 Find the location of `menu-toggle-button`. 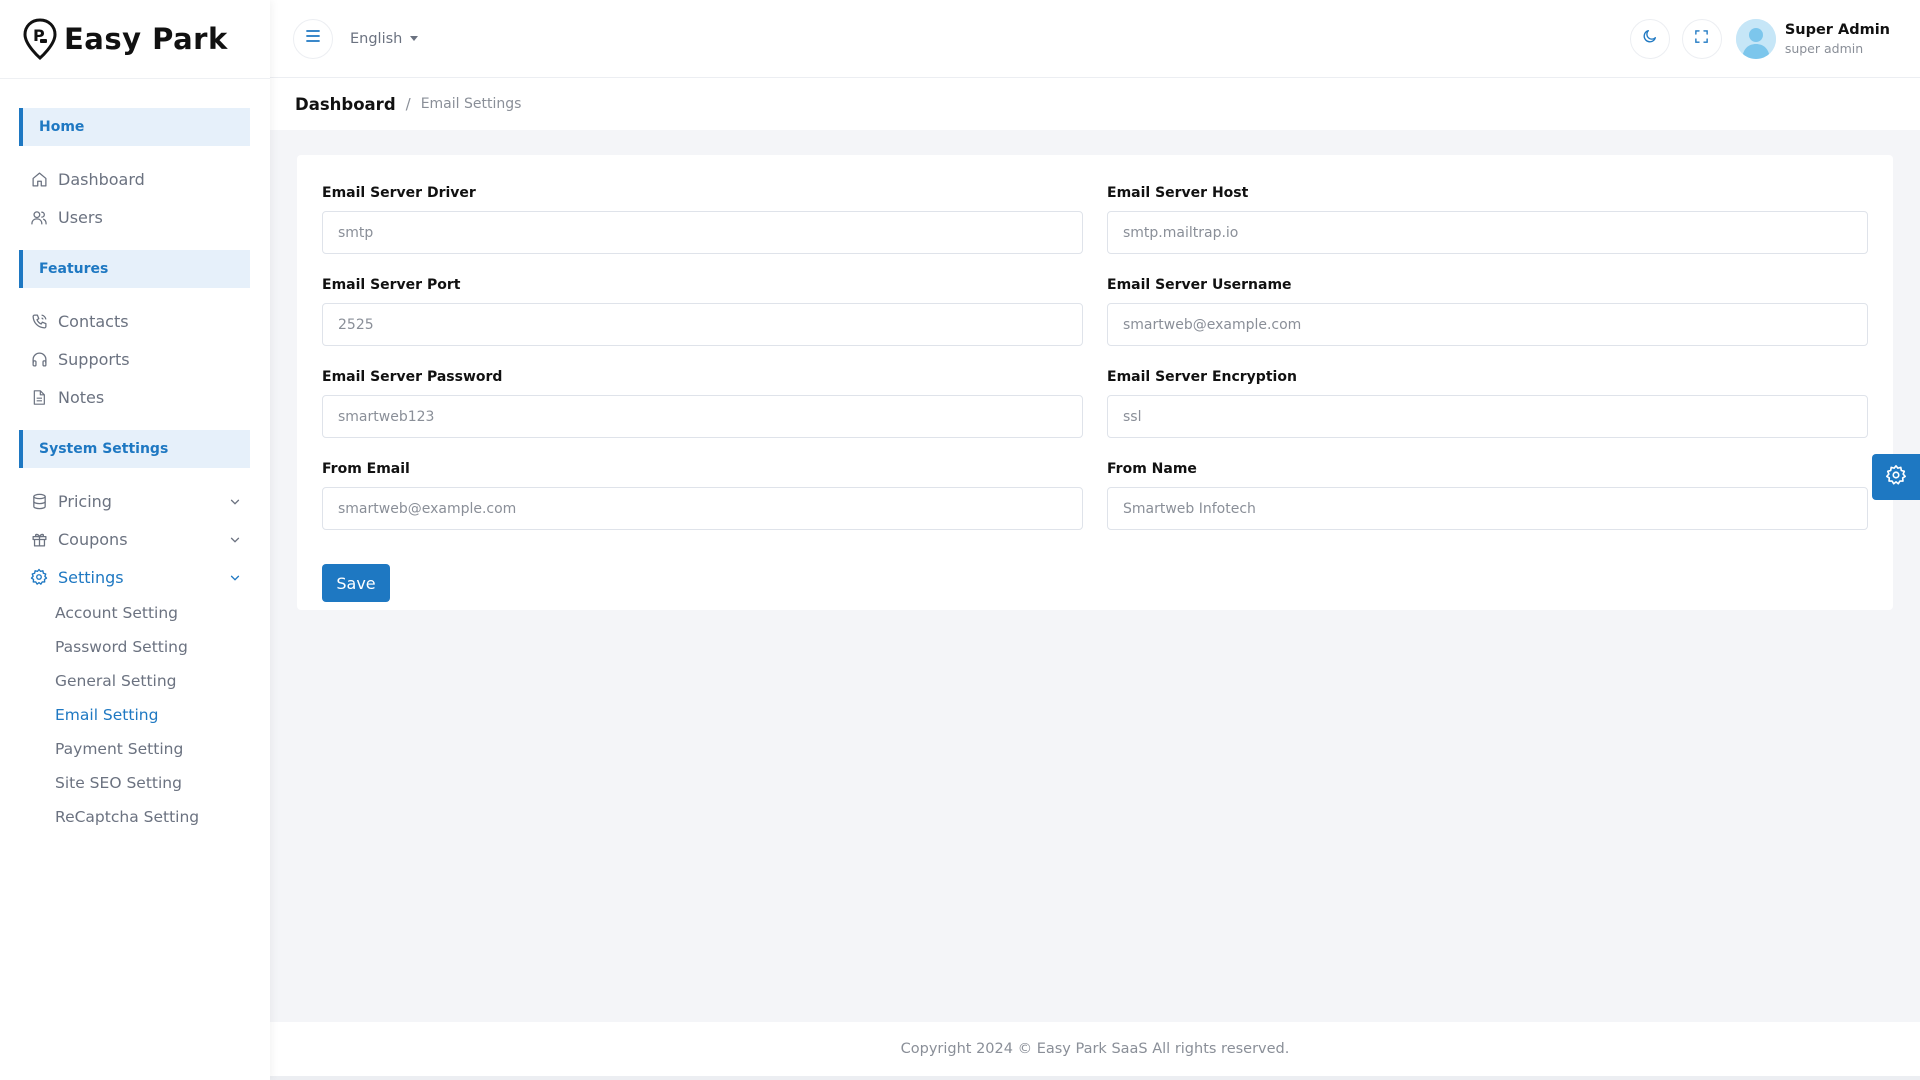

menu-toggle-button is located at coordinates (313, 38).